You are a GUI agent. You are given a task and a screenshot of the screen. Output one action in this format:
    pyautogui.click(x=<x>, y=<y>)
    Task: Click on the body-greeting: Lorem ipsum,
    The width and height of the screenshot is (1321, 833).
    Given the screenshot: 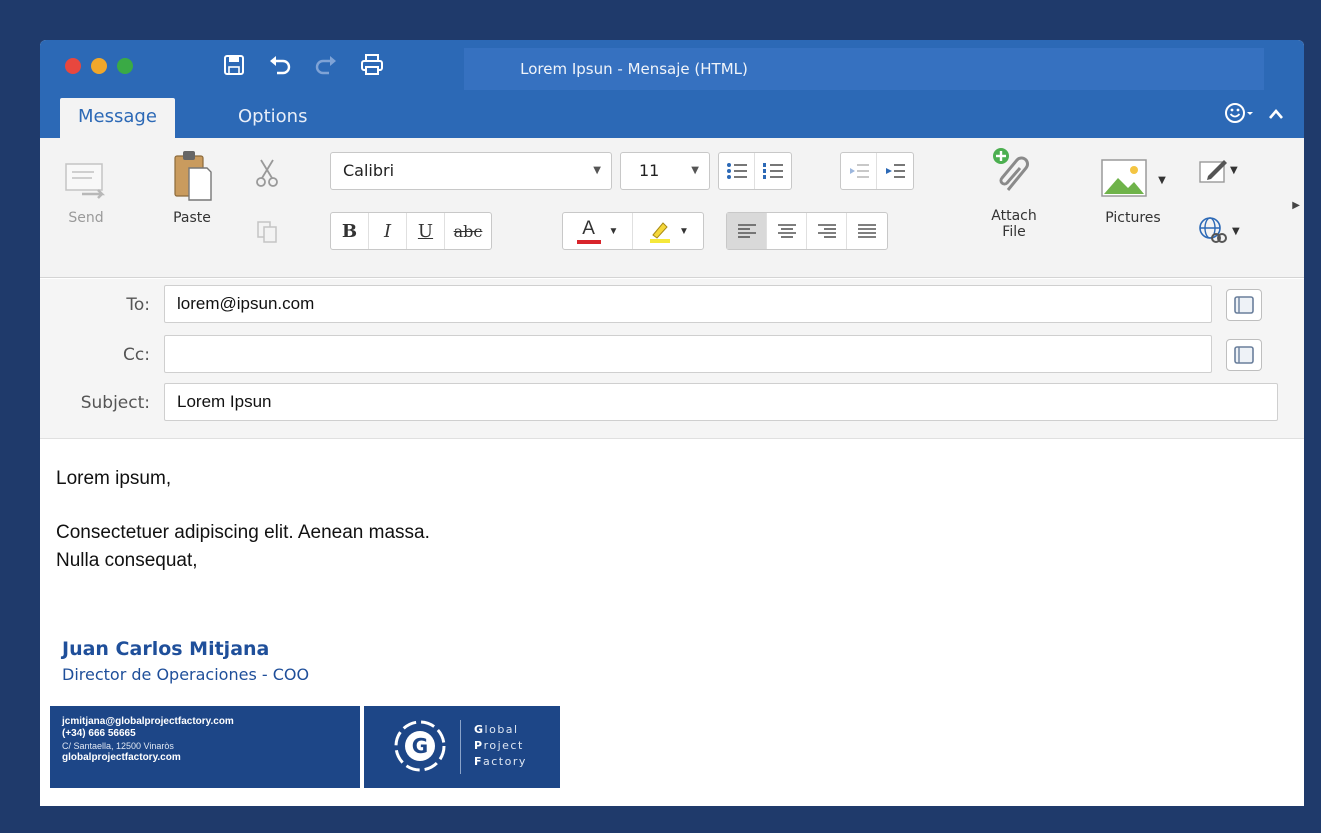 What is the action you would take?
    pyautogui.click(x=114, y=478)
    